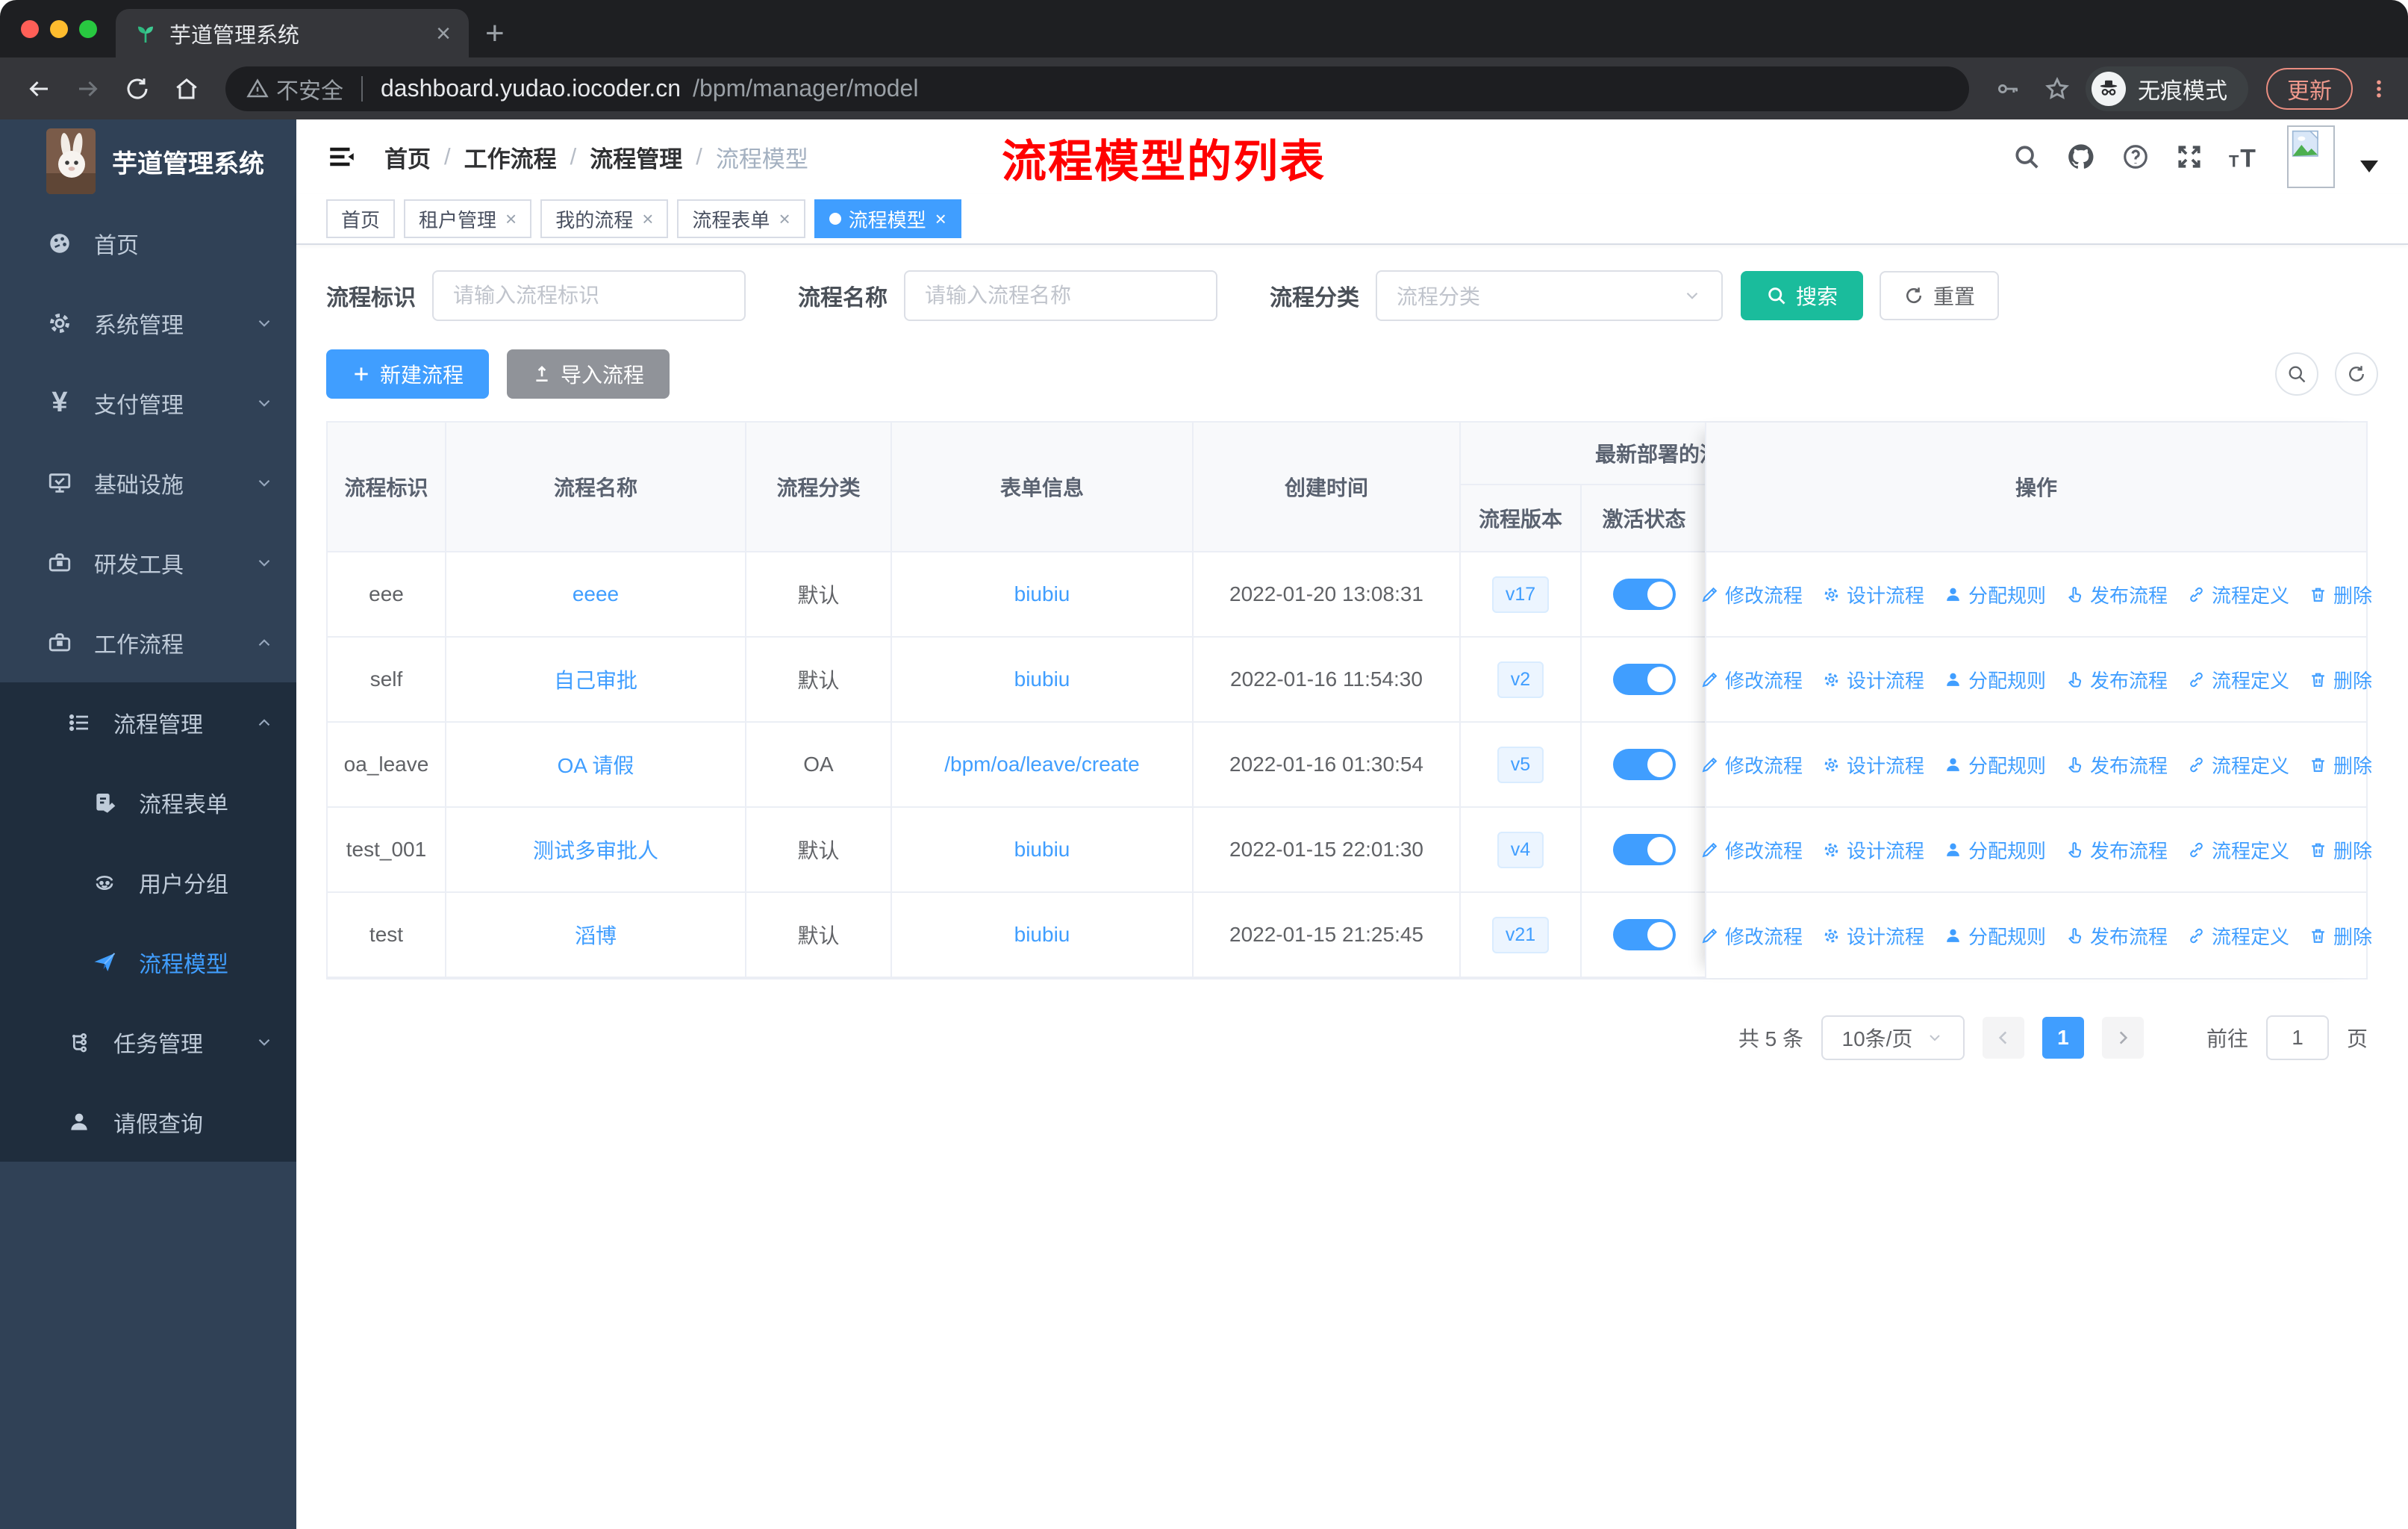  What do you see at coordinates (148, 483) in the screenshot?
I see `sidebar-item-infra: 基础设施` at bounding box center [148, 483].